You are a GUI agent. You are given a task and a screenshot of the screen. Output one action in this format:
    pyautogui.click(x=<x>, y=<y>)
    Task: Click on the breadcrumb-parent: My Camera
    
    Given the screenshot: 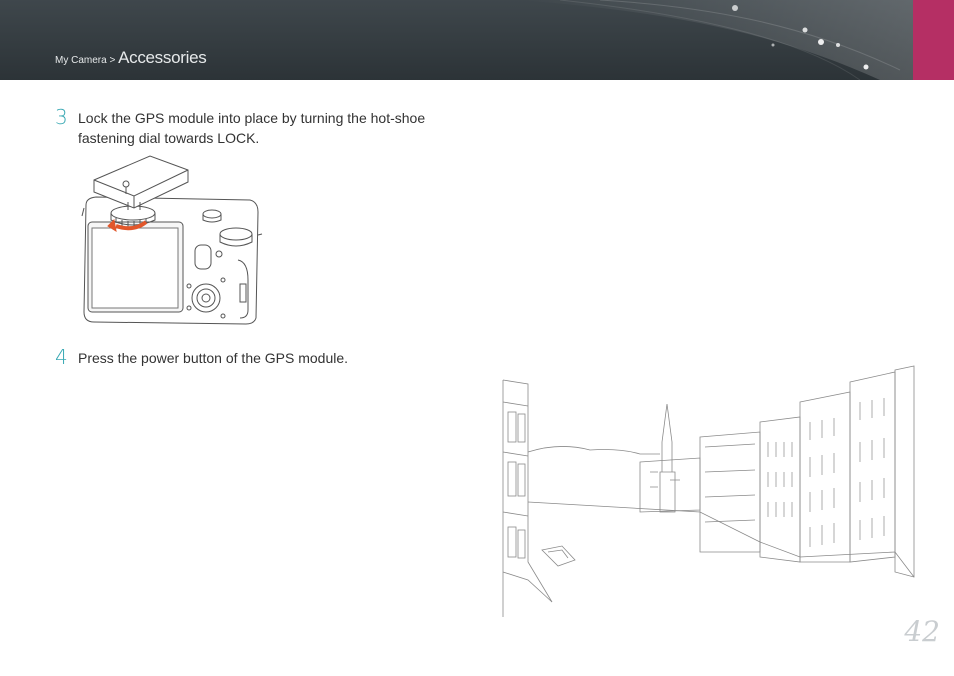 What is the action you would take?
    pyautogui.click(x=81, y=60)
    